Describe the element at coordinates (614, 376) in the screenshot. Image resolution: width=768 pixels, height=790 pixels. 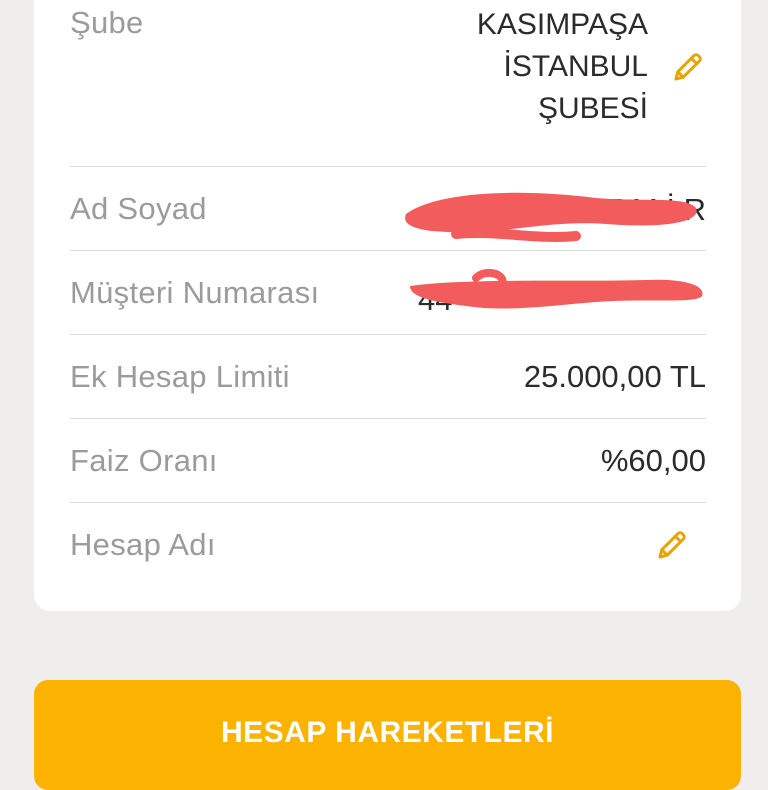
I see `overdraft-limit-value: 25.000,00 TL` at that location.